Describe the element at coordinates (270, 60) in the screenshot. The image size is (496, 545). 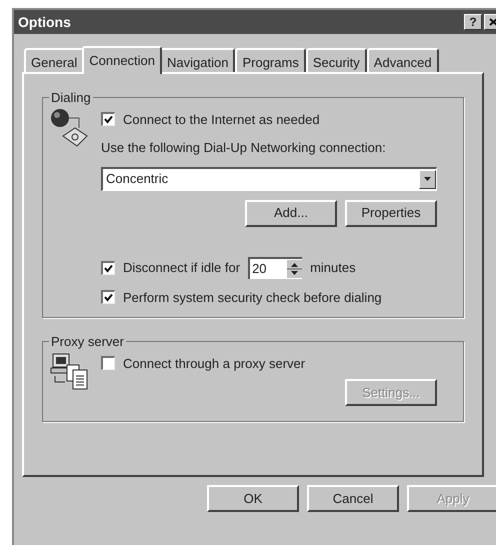
I see `tab: Programs` at that location.